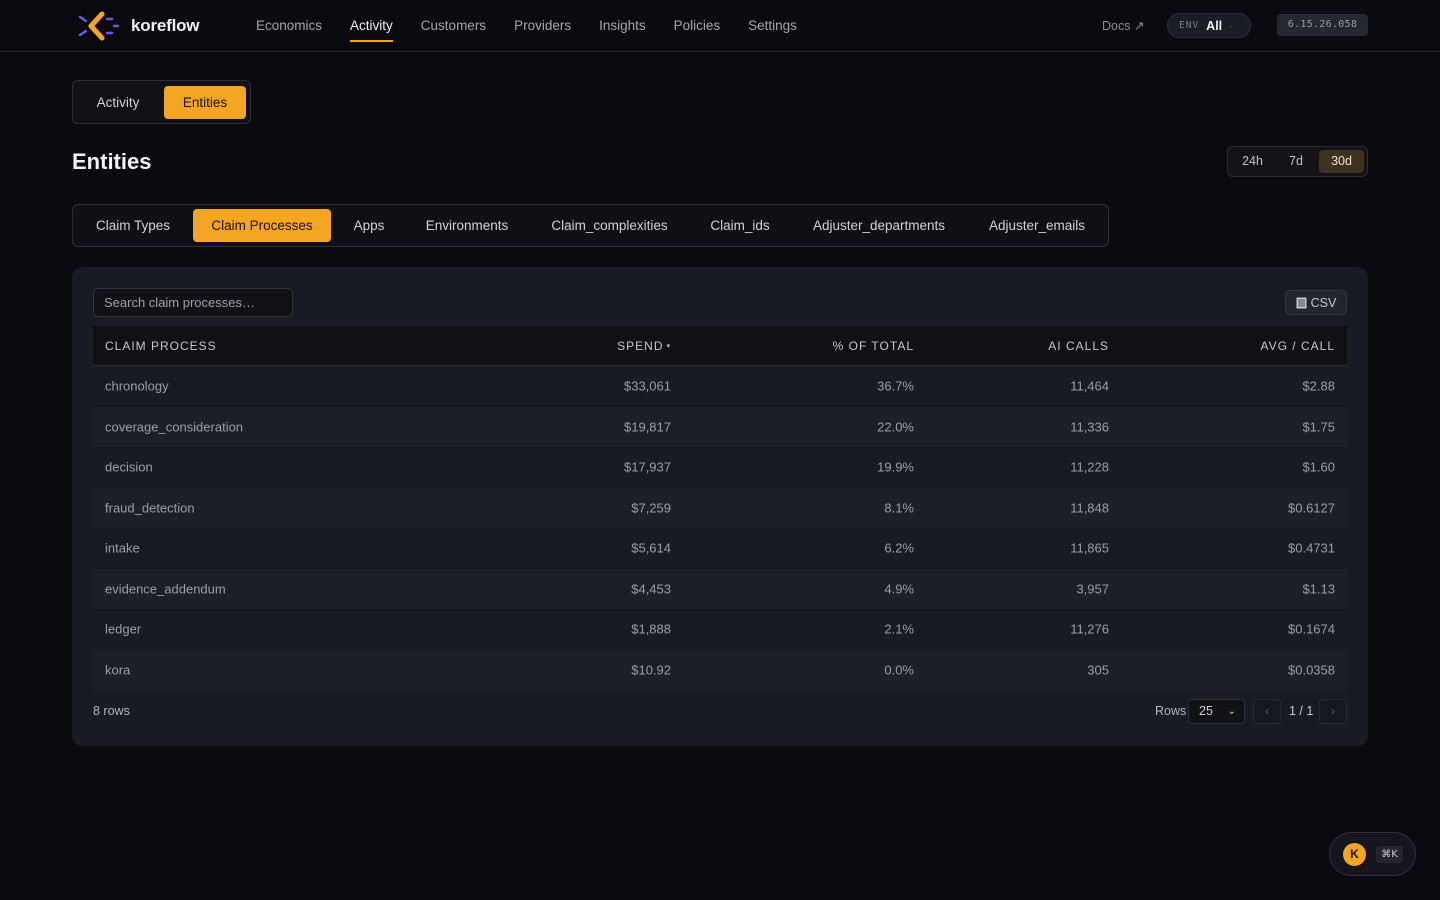 This screenshot has height=900, width=1440. Describe the element at coordinates (1089, 386) in the screenshot. I see `cell-calls: 11,464` at that location.